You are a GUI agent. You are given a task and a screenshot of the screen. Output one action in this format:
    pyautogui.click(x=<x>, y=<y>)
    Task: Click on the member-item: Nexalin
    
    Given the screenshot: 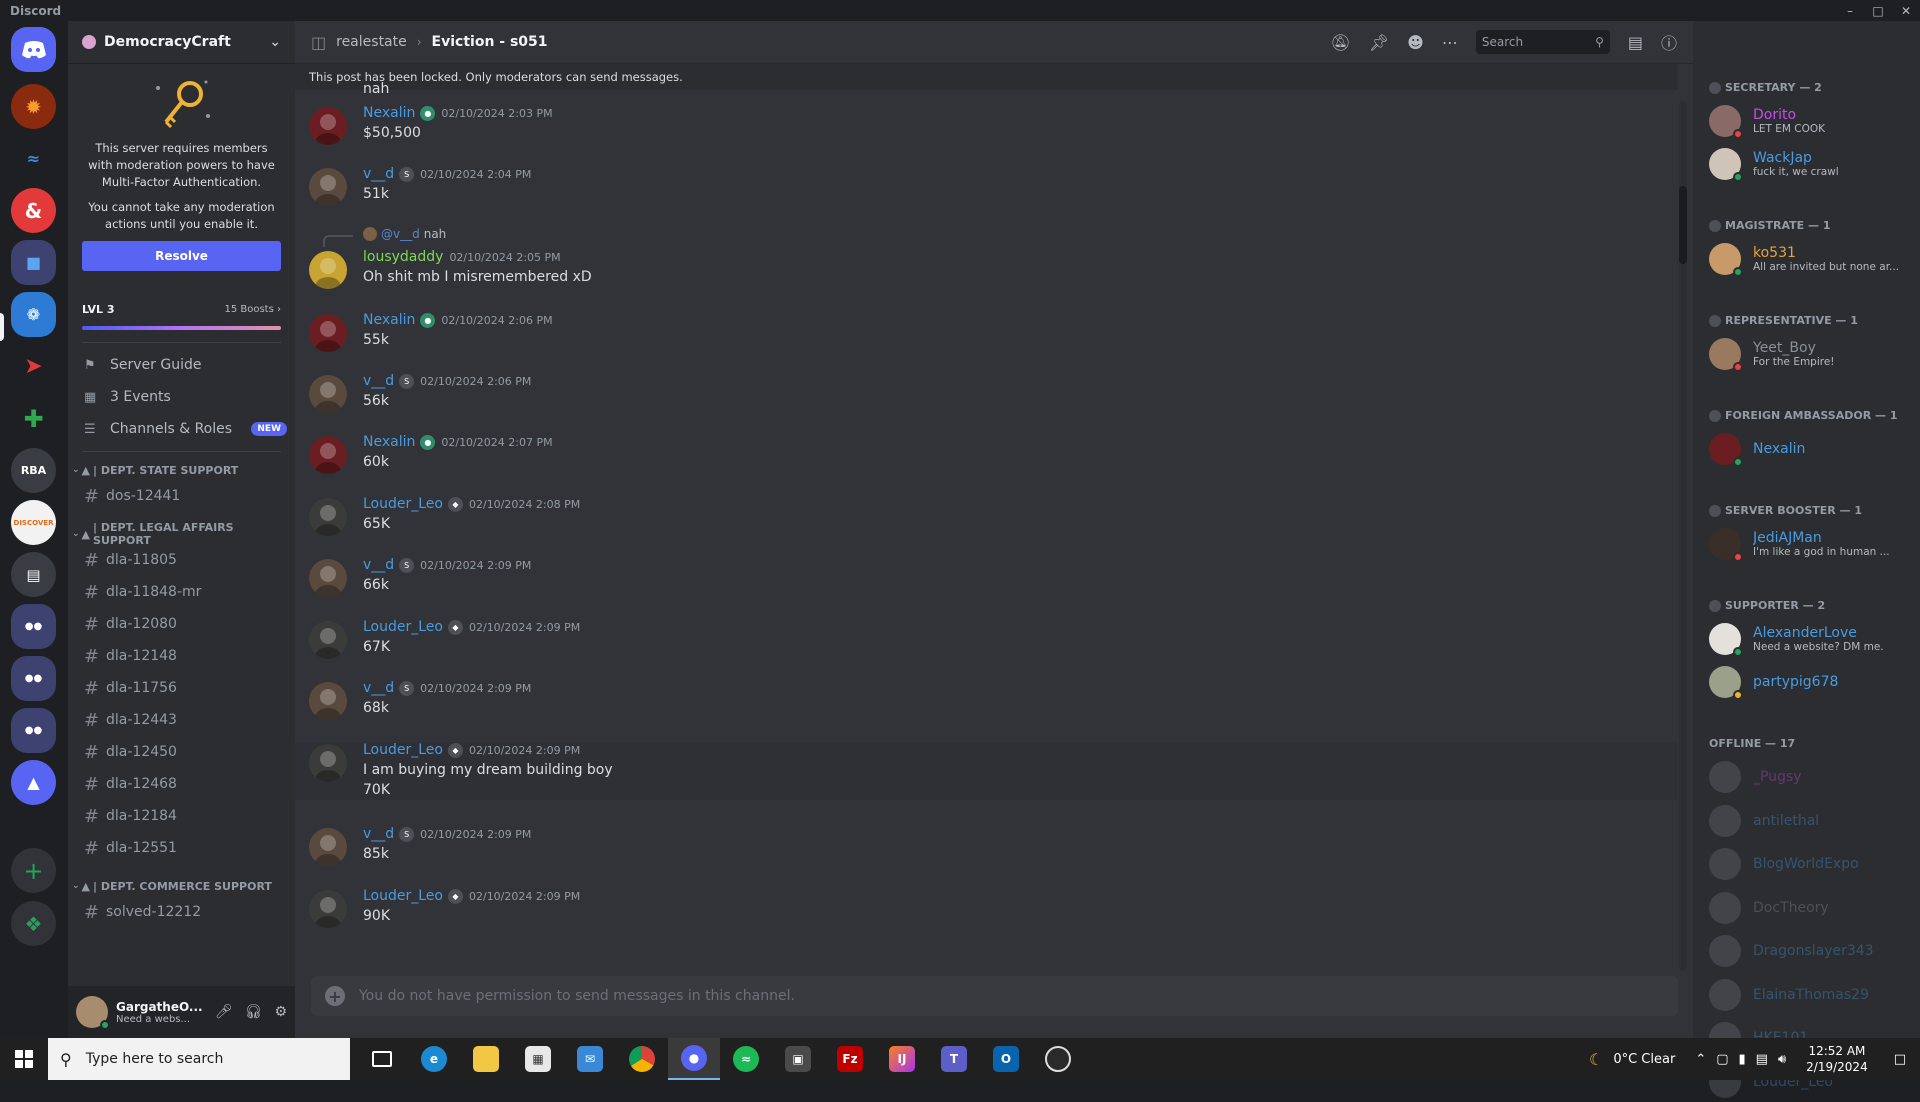 What is the action you would take?
    pyautogui.click(x=1809, y=449)
    